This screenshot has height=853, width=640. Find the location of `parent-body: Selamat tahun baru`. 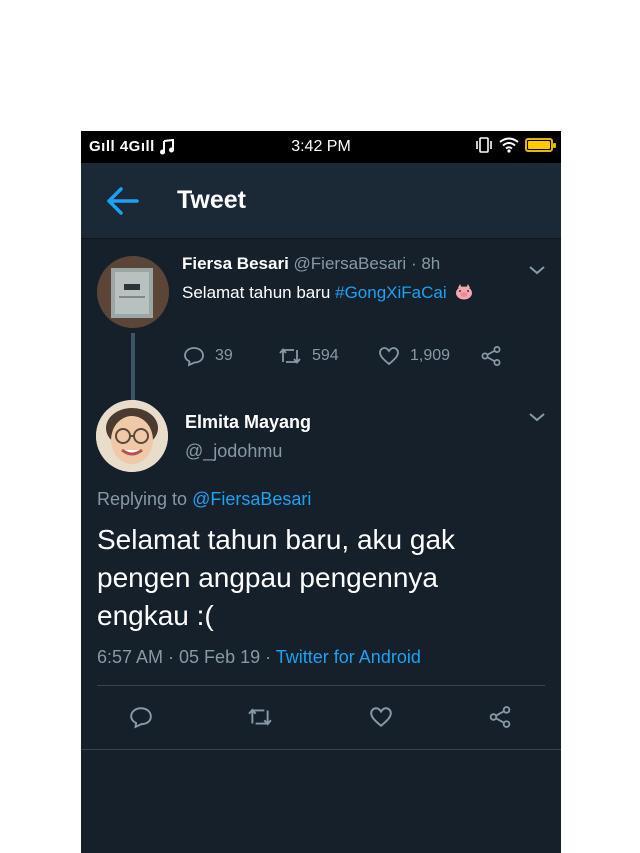

parent-body: Selamat tahun baru is located at coordinates (259, 292).